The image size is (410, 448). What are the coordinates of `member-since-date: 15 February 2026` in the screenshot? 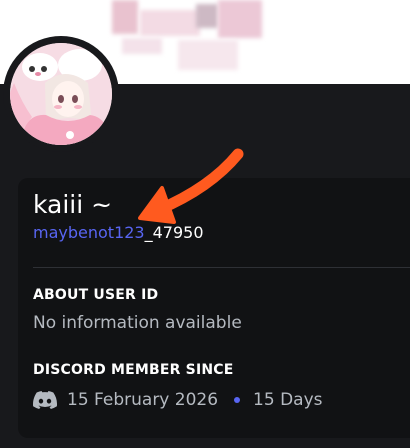 It's located at (143, 400).